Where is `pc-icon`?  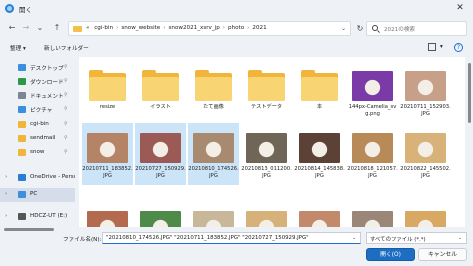
pc-icon is located at coordinates (22, 194).